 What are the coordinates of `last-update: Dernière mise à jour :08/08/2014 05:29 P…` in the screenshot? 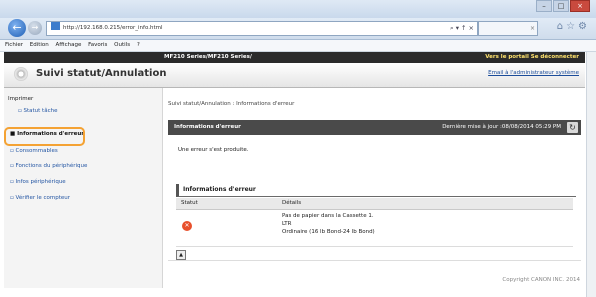 It's located at (501, 127).